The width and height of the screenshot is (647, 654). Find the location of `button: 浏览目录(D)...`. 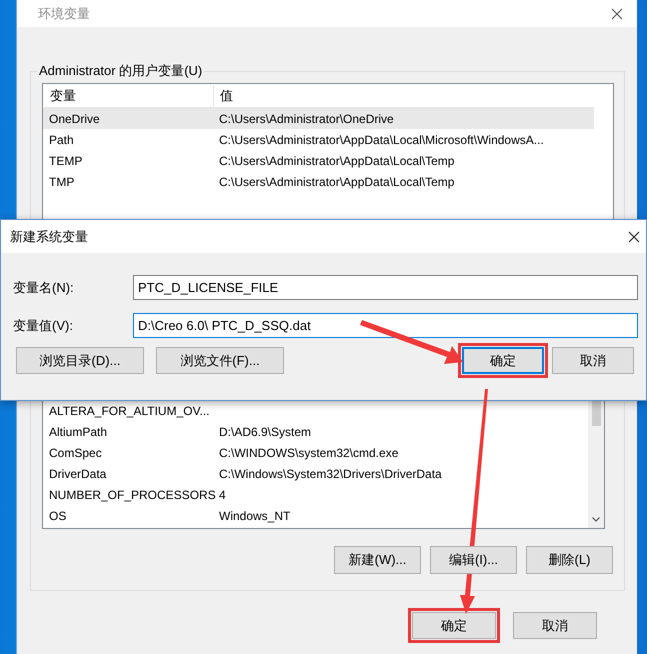

button: 浏览目录(D)... is located at coordinates (80, 360).